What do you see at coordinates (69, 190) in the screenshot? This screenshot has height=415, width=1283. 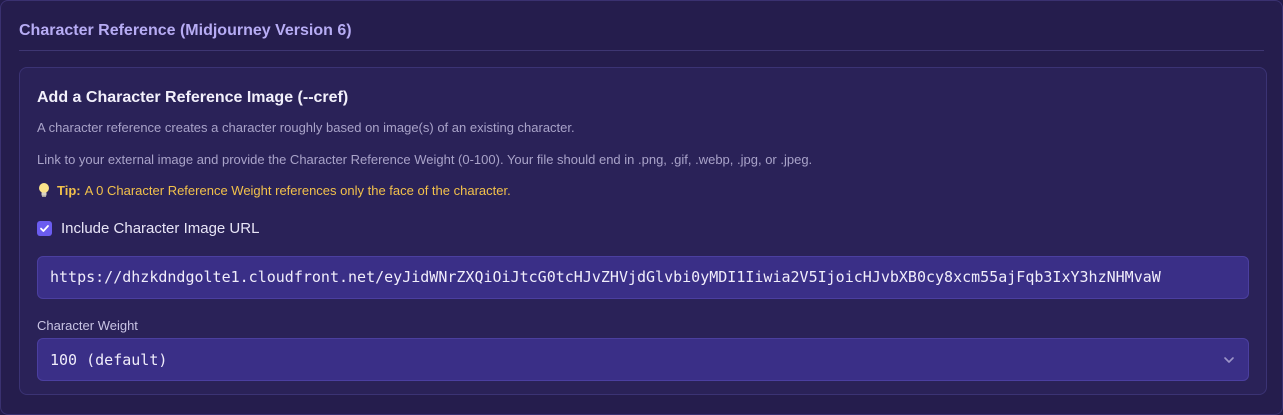 I see `tip-label: Tip:` at bounding box center [69, 190].